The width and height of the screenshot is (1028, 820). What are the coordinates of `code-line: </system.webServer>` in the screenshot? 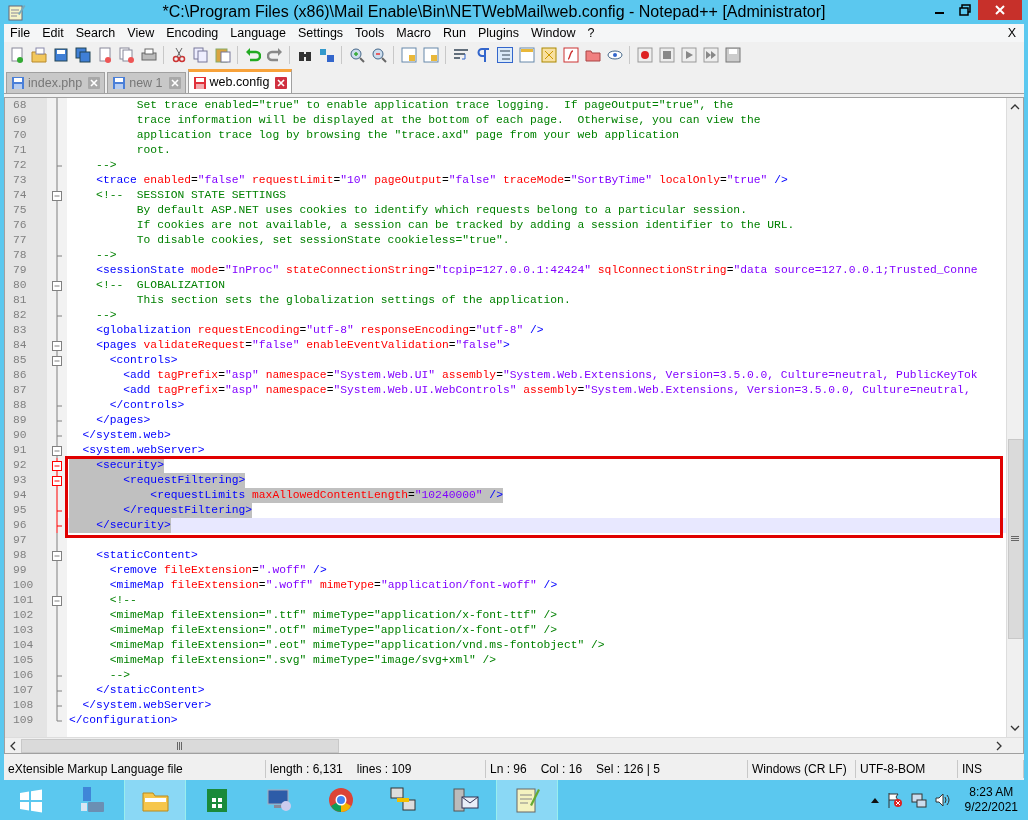 It's located at (146, 705).